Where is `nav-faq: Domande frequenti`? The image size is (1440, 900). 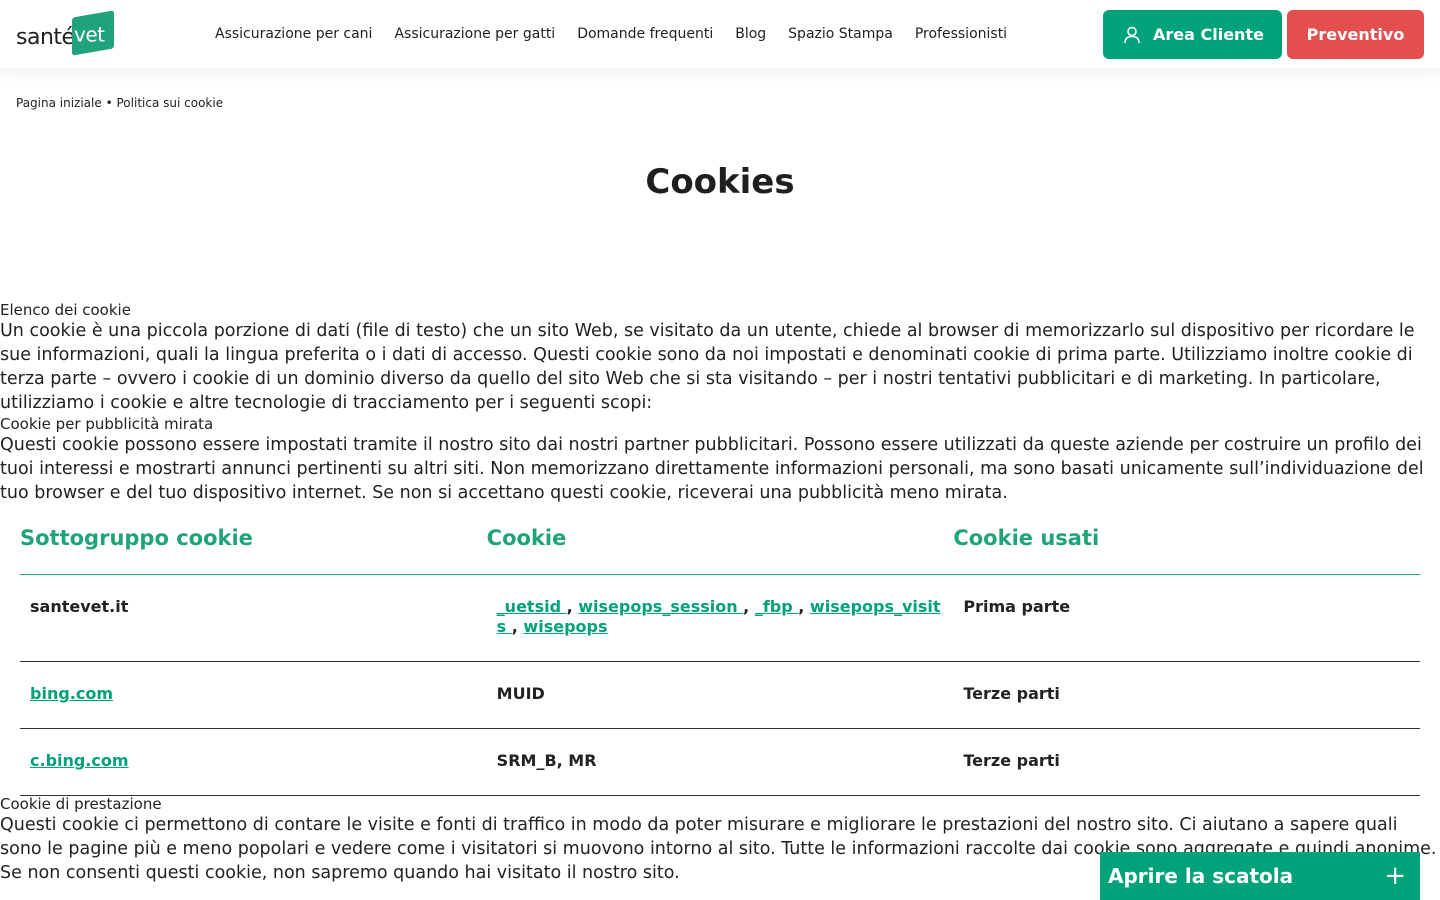
nav-faq: Domande frequenti is located at coordinates (645, 34).